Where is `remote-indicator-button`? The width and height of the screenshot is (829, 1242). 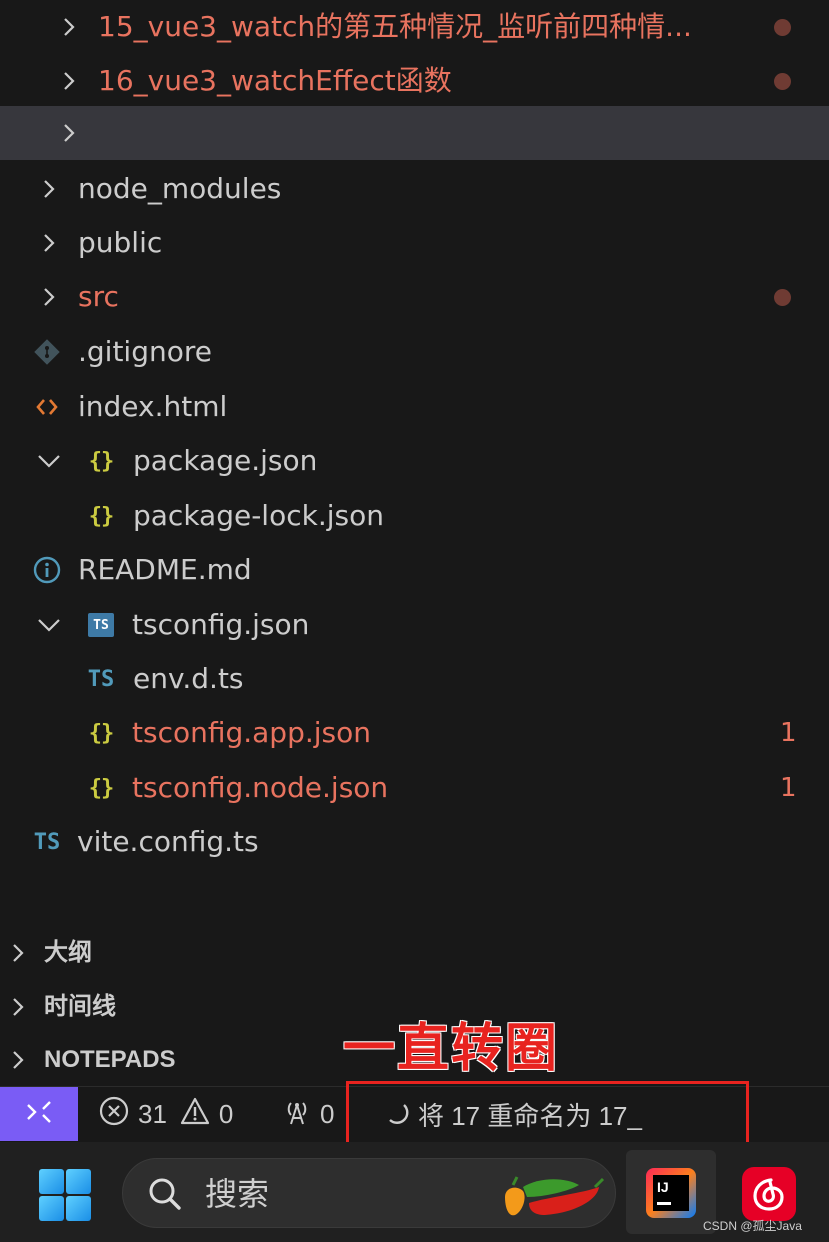
remote-indicator-button is located at coordinates (39, 1114).